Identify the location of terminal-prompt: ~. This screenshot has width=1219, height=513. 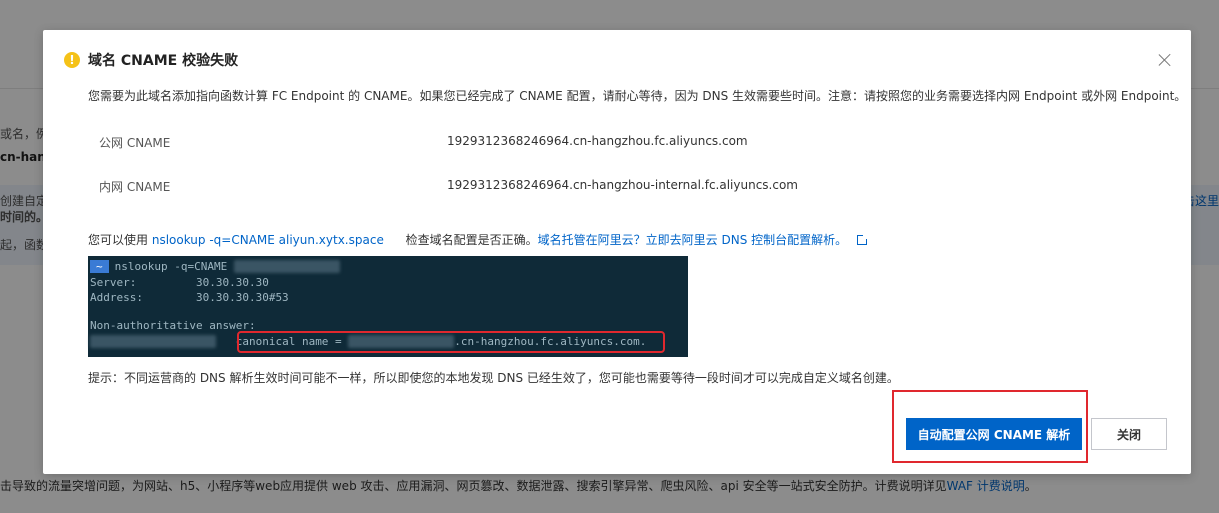
(99, 266).